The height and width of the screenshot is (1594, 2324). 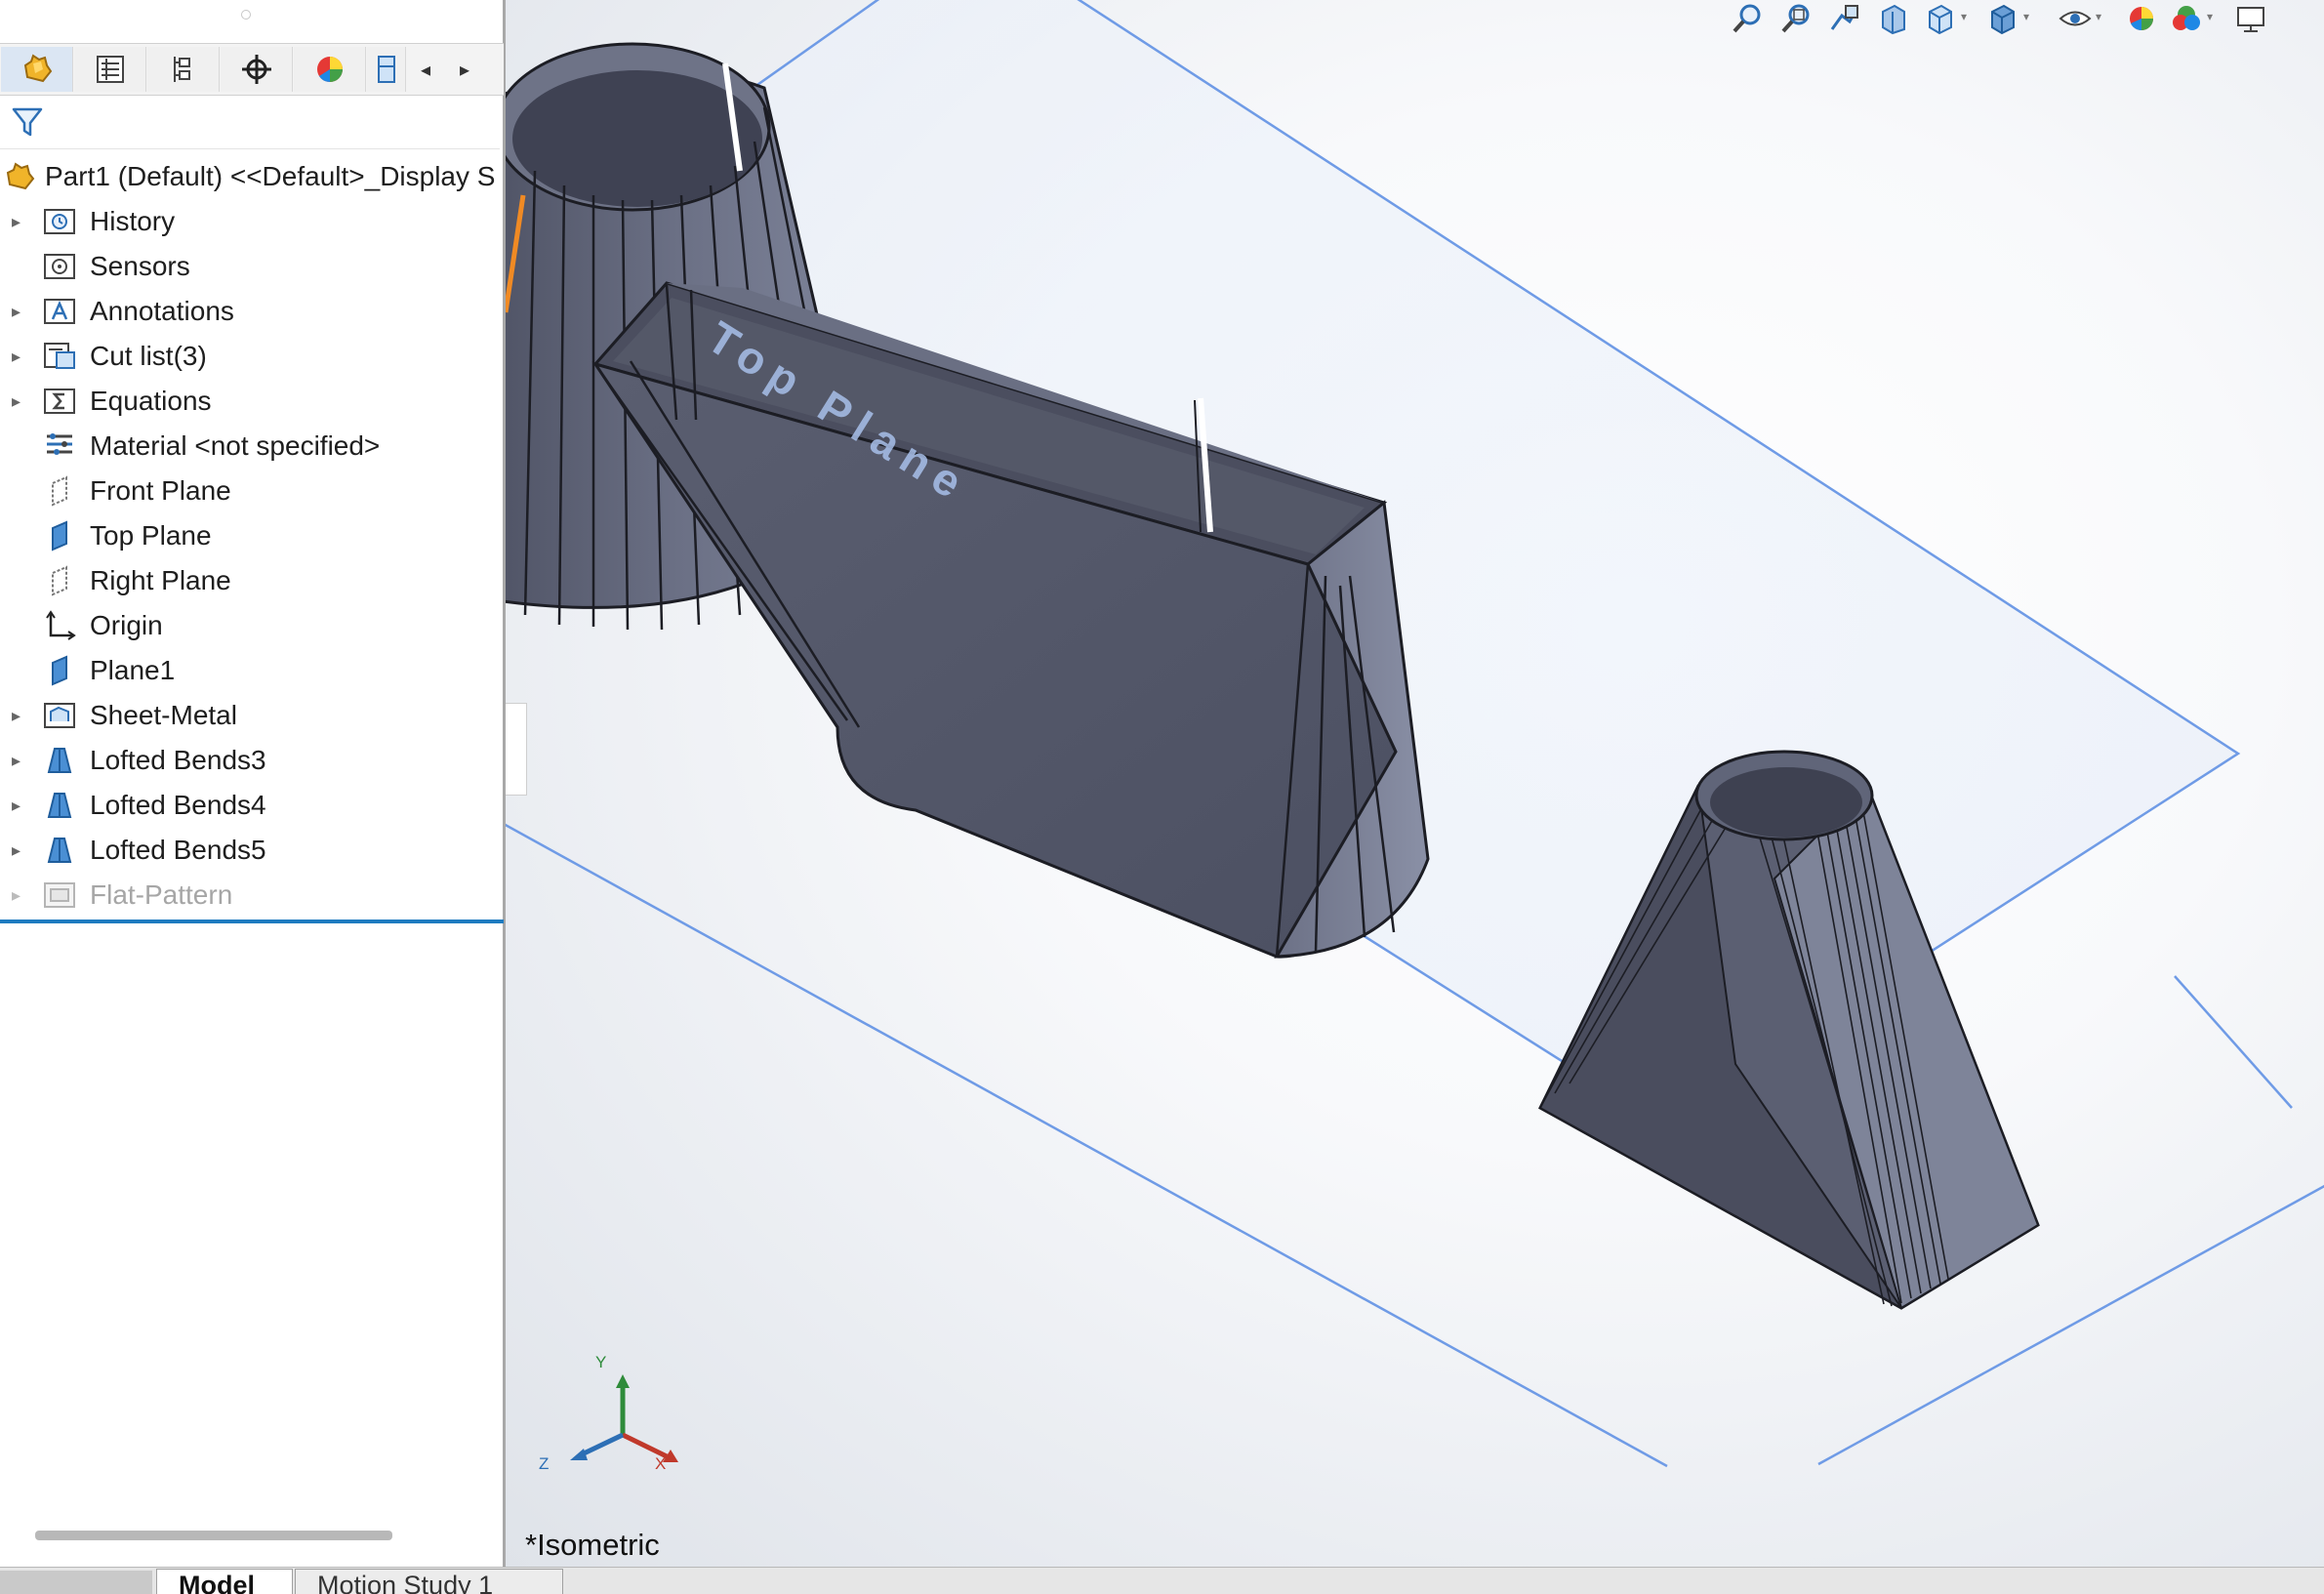 I want to click on tree-item-sheet-metal: ▸ Sheet-Metal, so click(x=252, y=715).